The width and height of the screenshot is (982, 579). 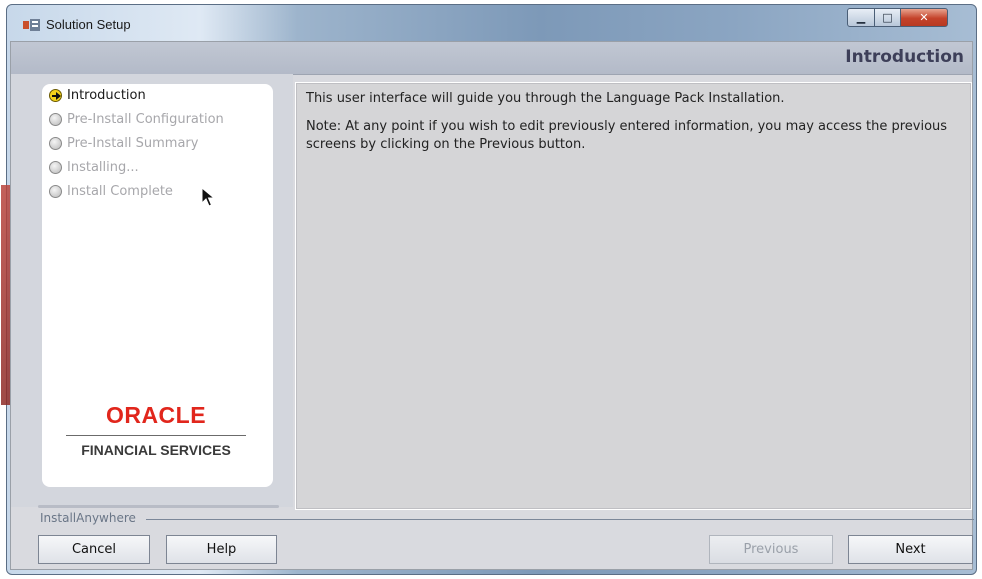 What do you see at coordinates (221, 549) in the screenshot?
I see `help-button: Help` at bounding box center [221, 549].